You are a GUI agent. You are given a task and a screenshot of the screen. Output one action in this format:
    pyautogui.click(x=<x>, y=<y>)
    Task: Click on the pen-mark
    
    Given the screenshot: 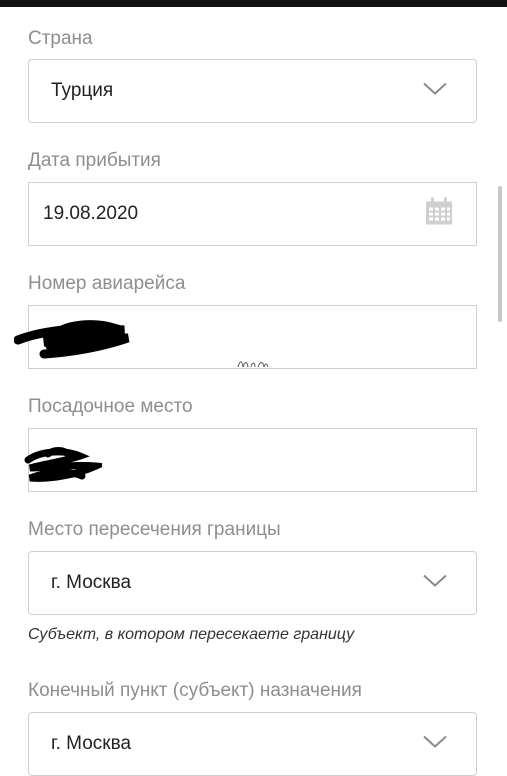 What is the action you would take?
    pyautogui.click(x=253, y=364)
    